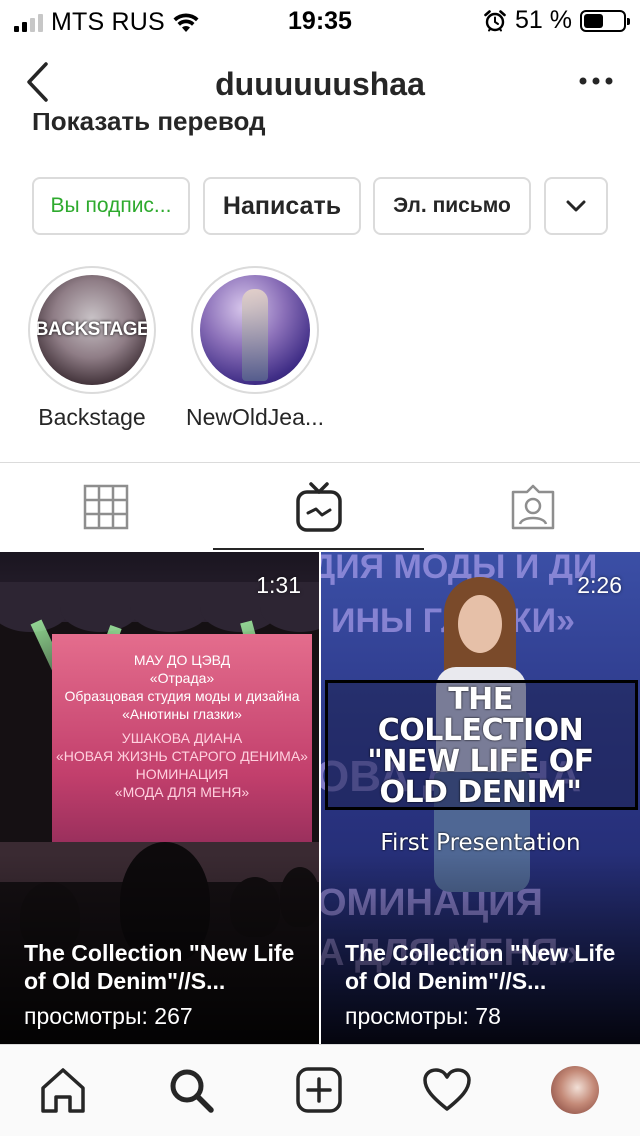 This screenshot has height=1136, width=640. What do you see at coordinates (278, 585) in the screenshot?
I see `video-duration: 1:31` at bounding box center [278, 585].